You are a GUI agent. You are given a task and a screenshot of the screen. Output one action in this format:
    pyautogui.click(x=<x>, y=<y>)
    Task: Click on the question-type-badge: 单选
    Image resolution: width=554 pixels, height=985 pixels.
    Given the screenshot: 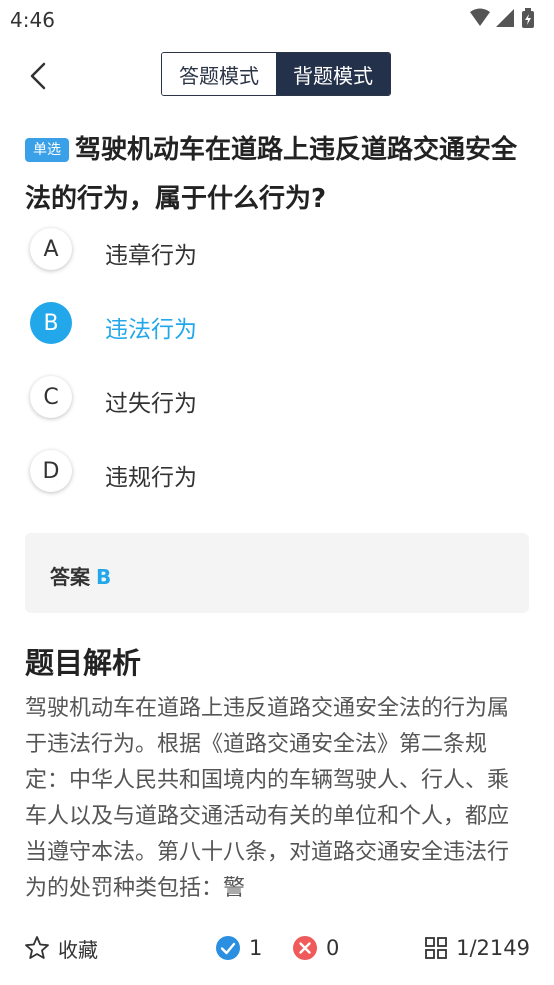 What is the action you would take?
    pyautogui.click(x=47, y=150)
    